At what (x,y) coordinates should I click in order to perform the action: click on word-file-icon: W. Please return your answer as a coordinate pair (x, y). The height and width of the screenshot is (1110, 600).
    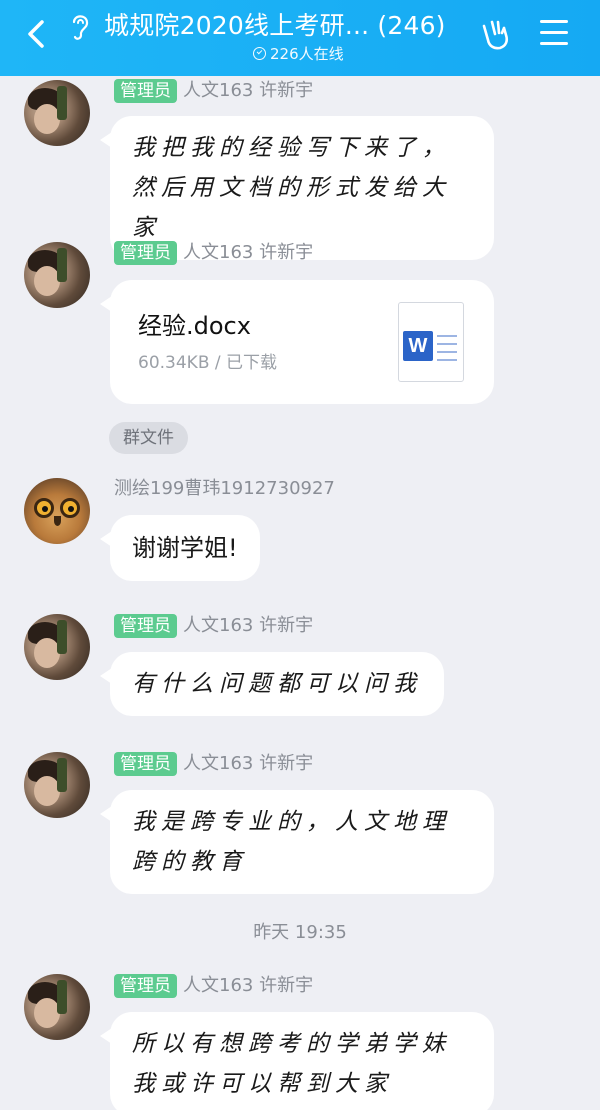
    Looking at the image, I should click on (431, 342).